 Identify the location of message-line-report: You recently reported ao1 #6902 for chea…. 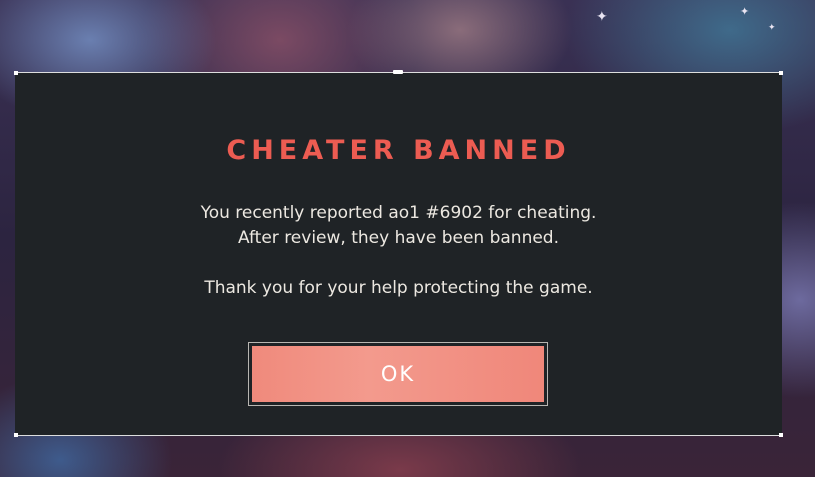
(398, 213).